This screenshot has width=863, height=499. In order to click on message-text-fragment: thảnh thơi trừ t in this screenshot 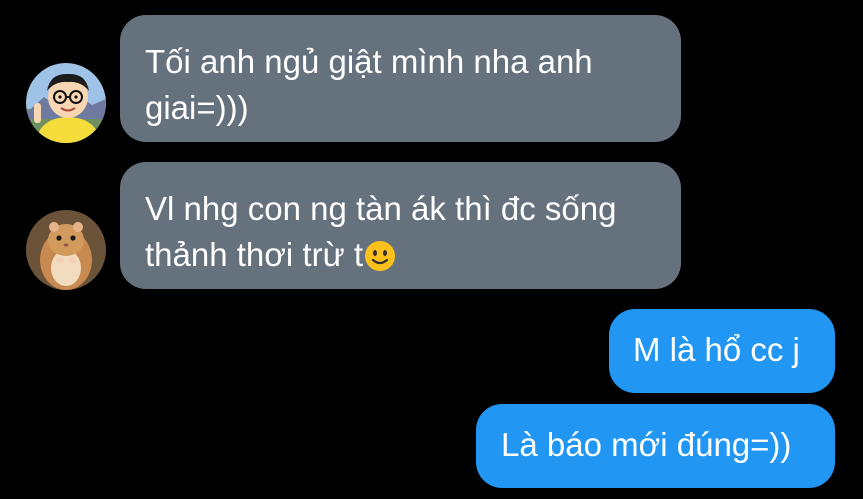, I will do `click(254, 254)`.